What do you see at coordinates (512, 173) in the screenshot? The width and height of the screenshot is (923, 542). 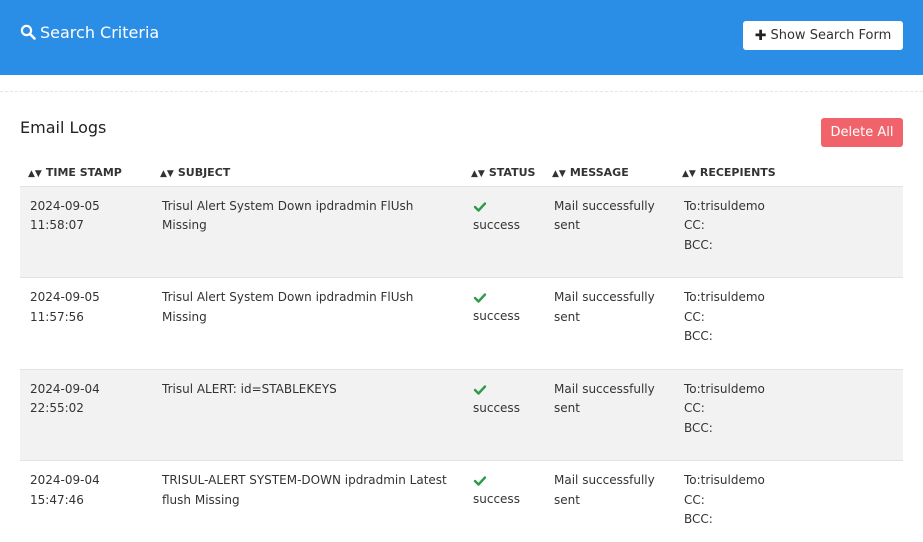 I see `column-header-label: STATUS` at bounding box center [512, 173].